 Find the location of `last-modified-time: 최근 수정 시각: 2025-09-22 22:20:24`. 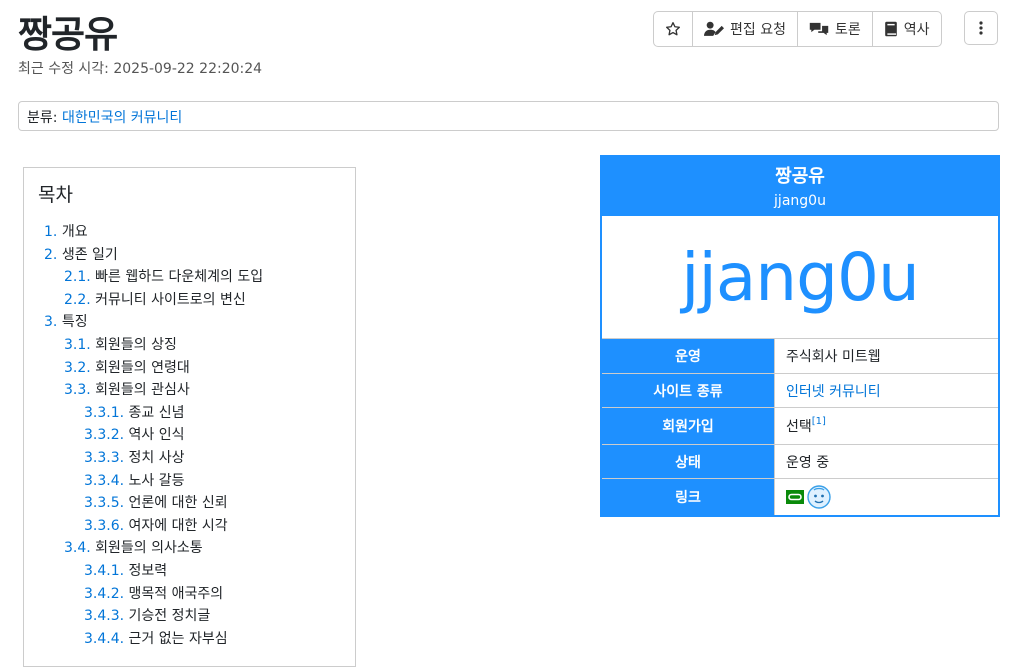

last-modified-time: 최근 수정 시각: 2025-09-22 22:20:24 is located at coordinates (140, 69).